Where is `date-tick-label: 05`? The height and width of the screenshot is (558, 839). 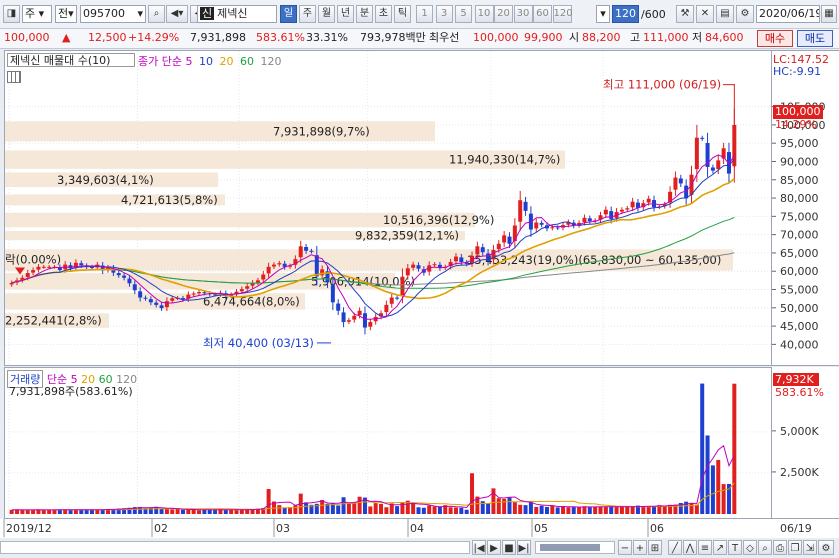 date-tick-label: 05 is located at coordinates (541, 528).